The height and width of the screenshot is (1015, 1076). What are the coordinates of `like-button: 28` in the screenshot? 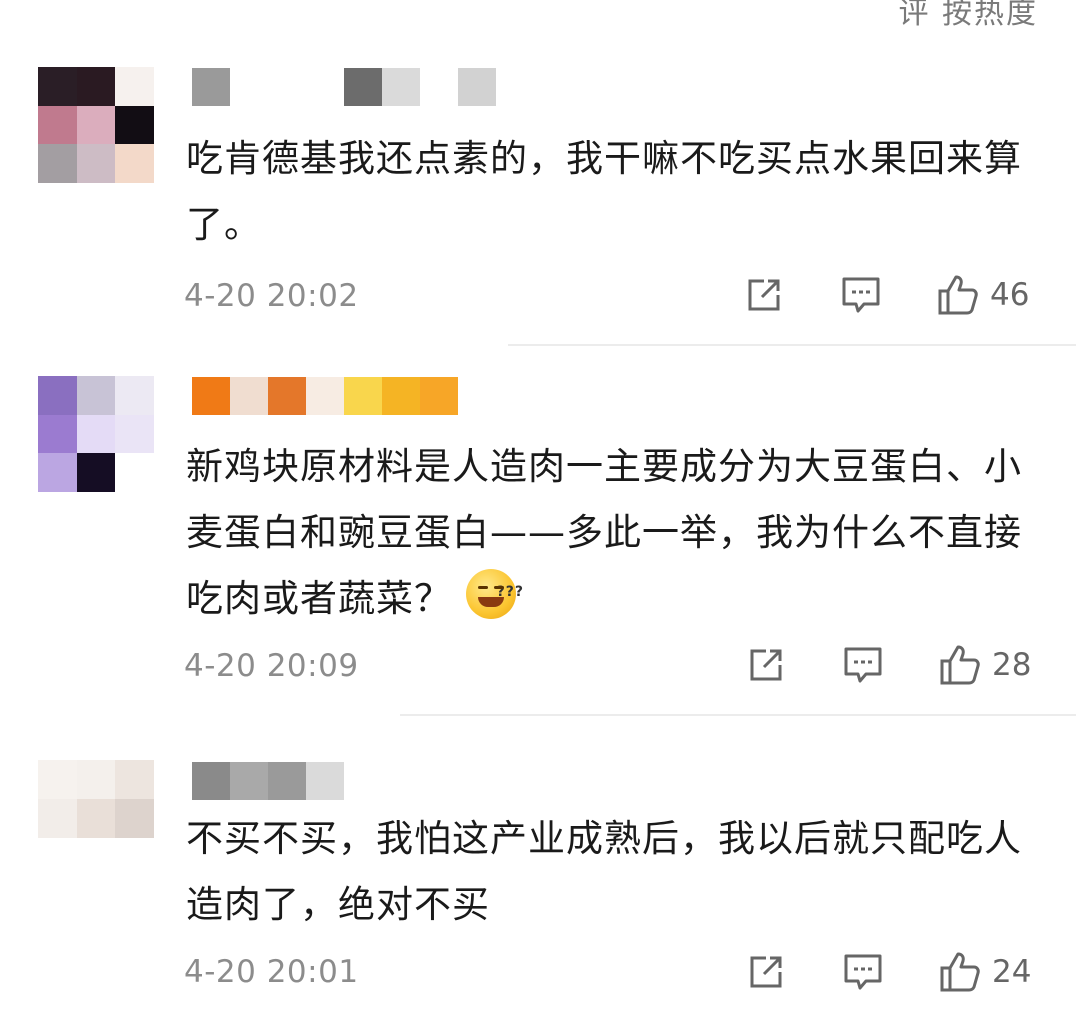 It's located at (984, 665).